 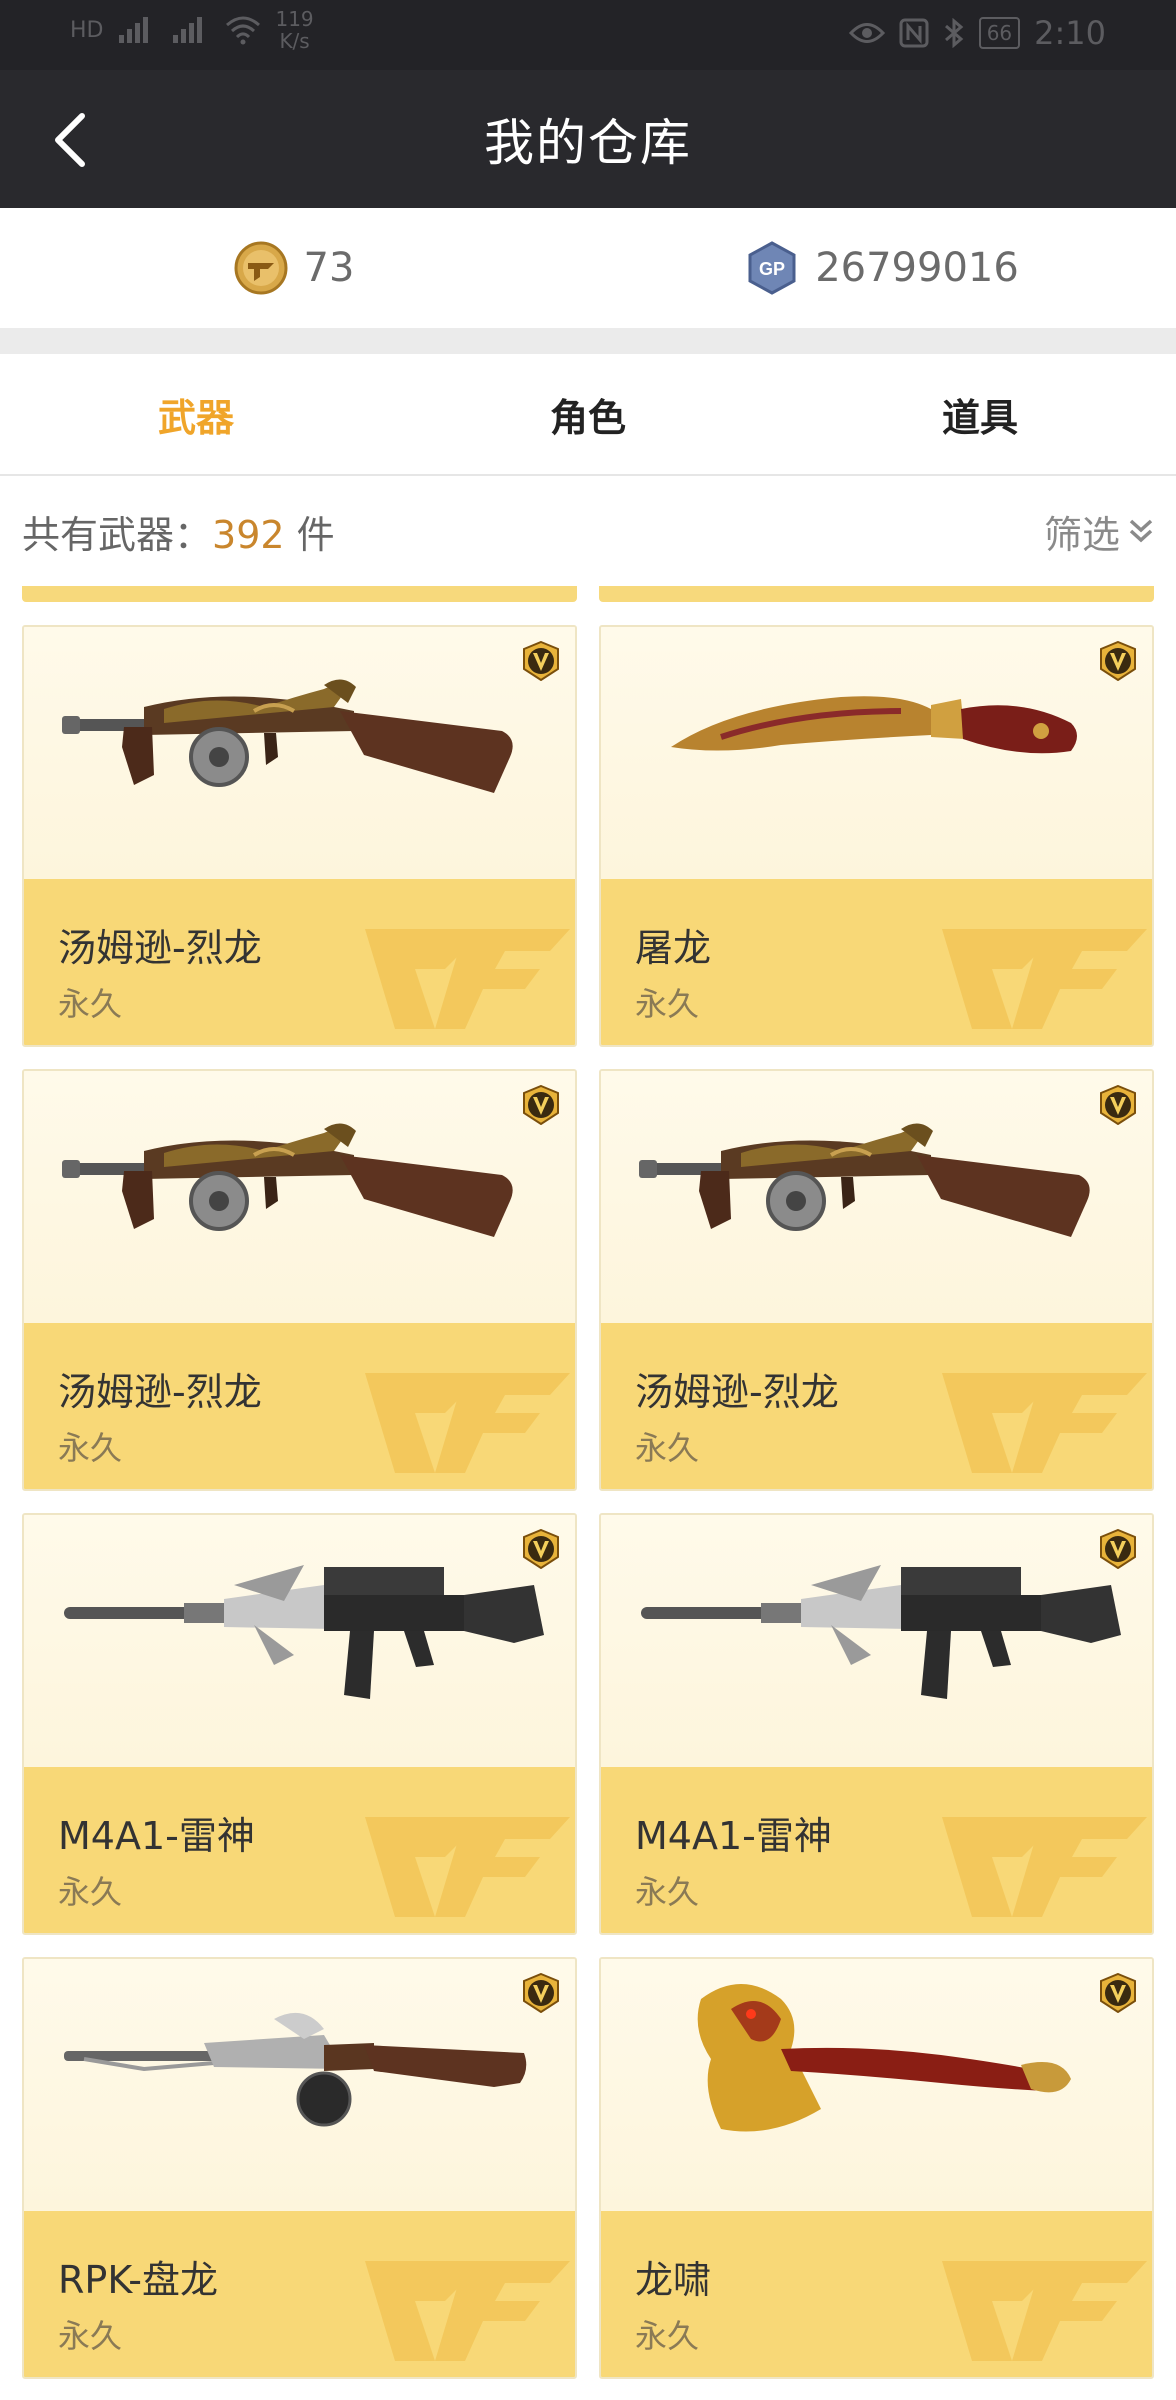 I want to click on tab-characters: 角色, so click(x=588, y=414).